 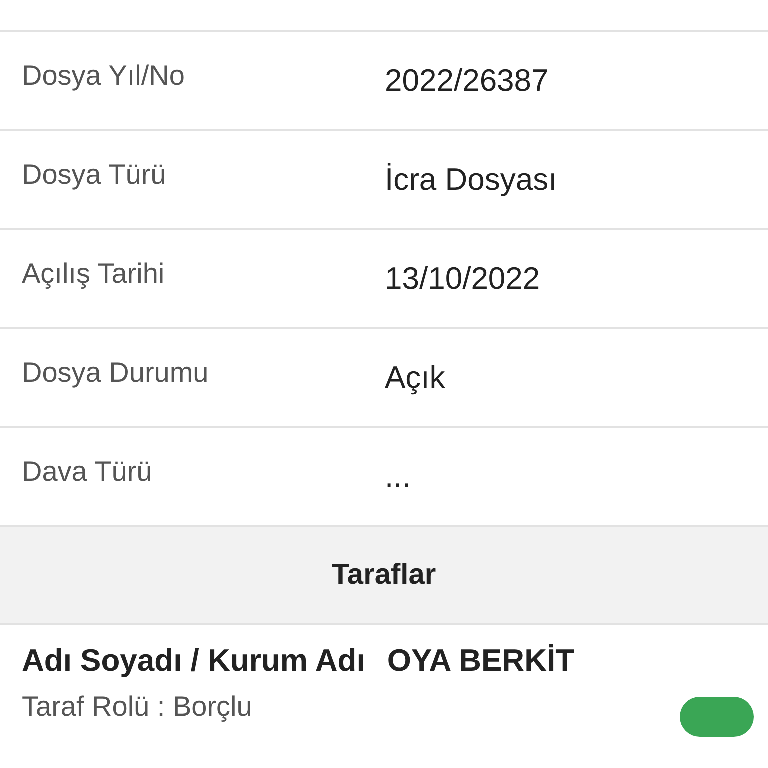 What do you see at coordinates (87, 472) in the screenshot?
I see `field-label: Dava Türü` at bounding box center [87, 472].